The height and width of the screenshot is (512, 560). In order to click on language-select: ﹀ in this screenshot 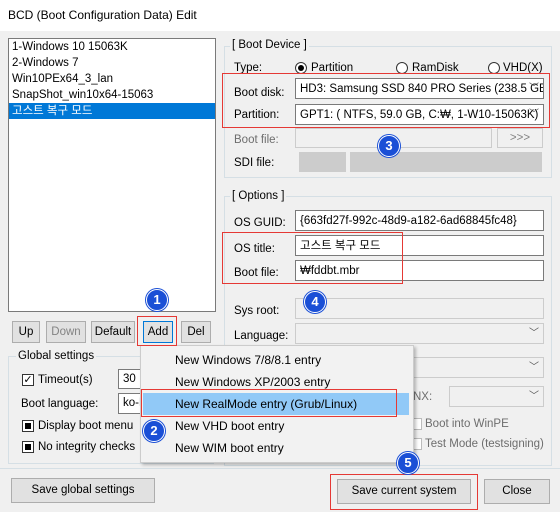, I will do `click(419, 333)`.